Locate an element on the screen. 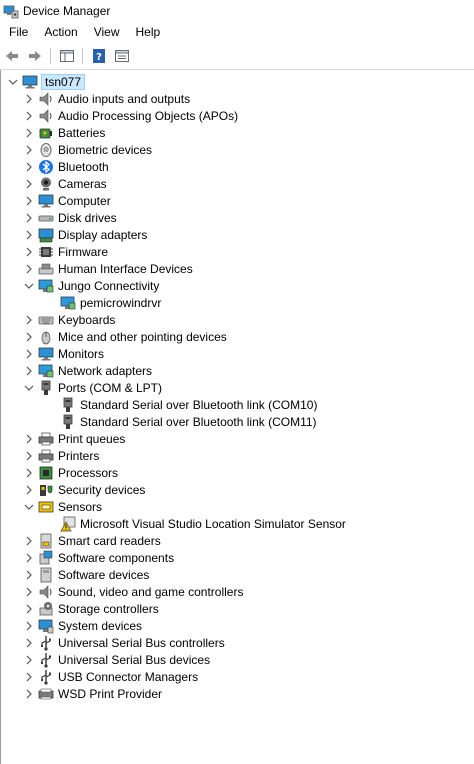 This screenshot has width=474, height=764. tree-category-batteries: Batteries is located at coordinates (64, 132).